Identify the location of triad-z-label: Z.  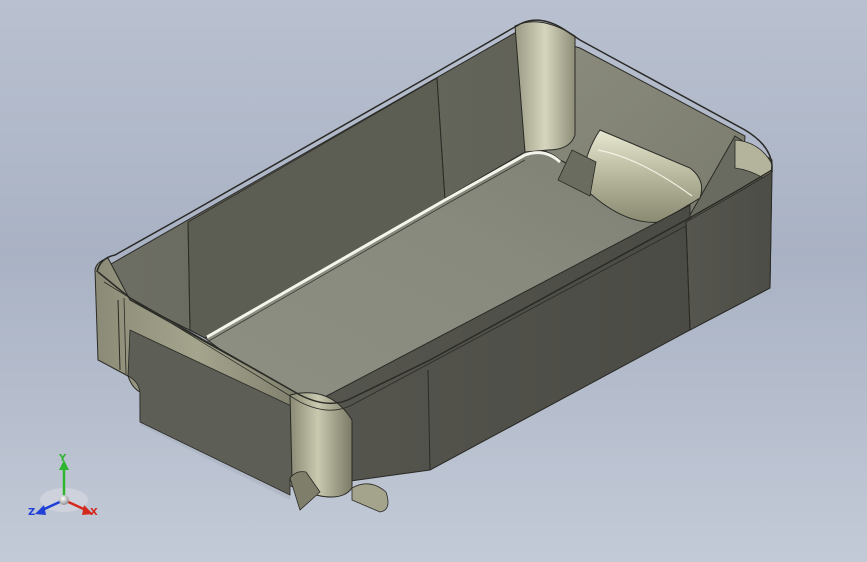
(31, 512).